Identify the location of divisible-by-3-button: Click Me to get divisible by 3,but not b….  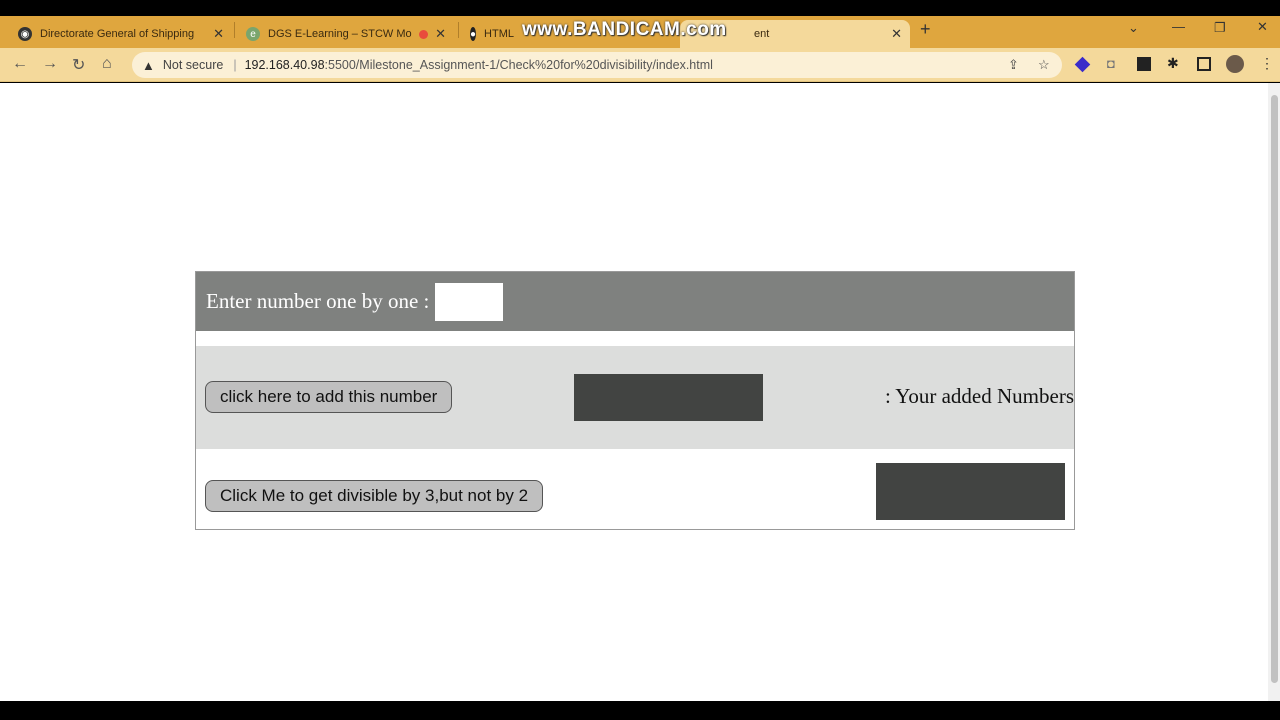
(374, 496).